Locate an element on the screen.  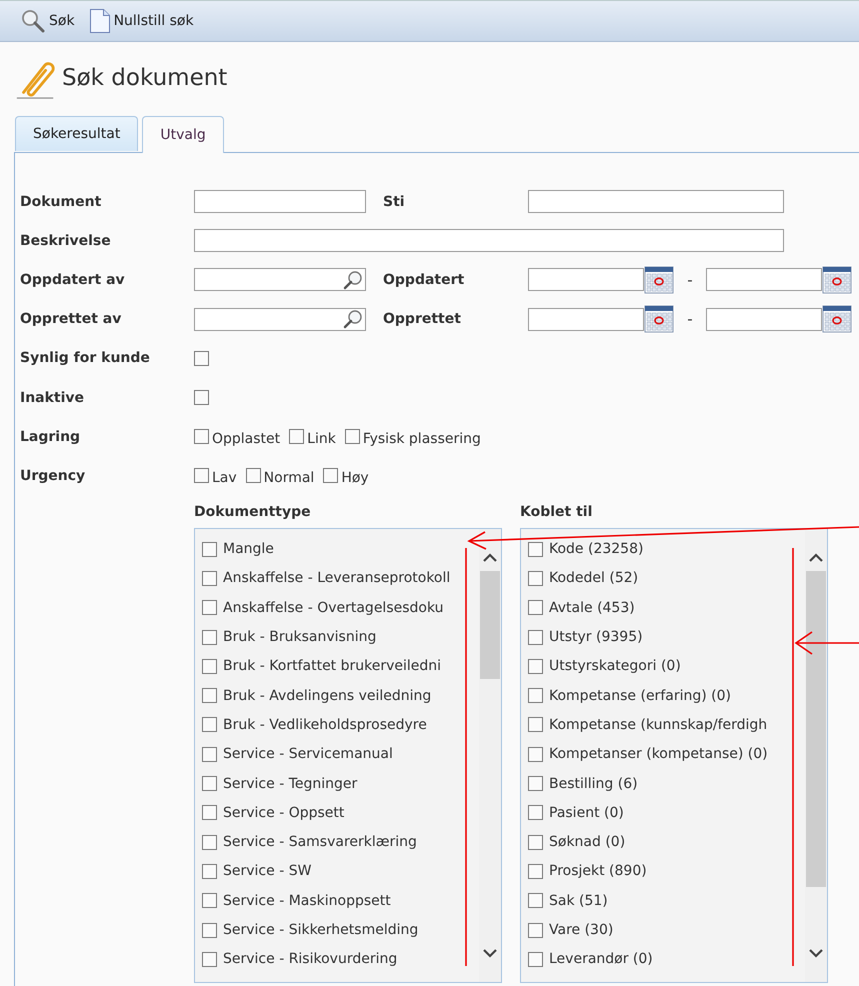
list-item-label: Service - SW is located at coordinates (267, 871).